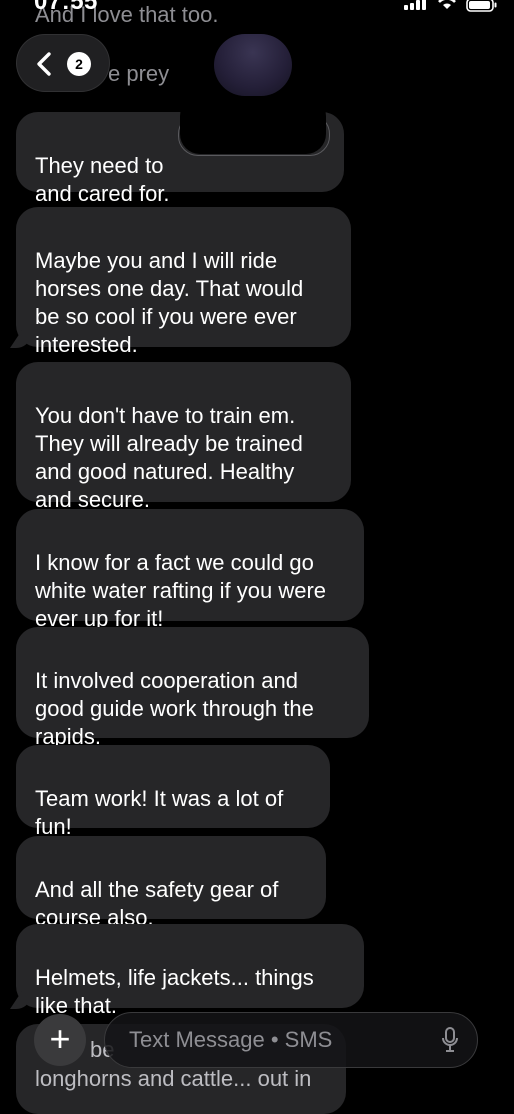 The width and height of the screenshot is (514, 1114). I want to click on plus-icon: +, so click(60, 1038).